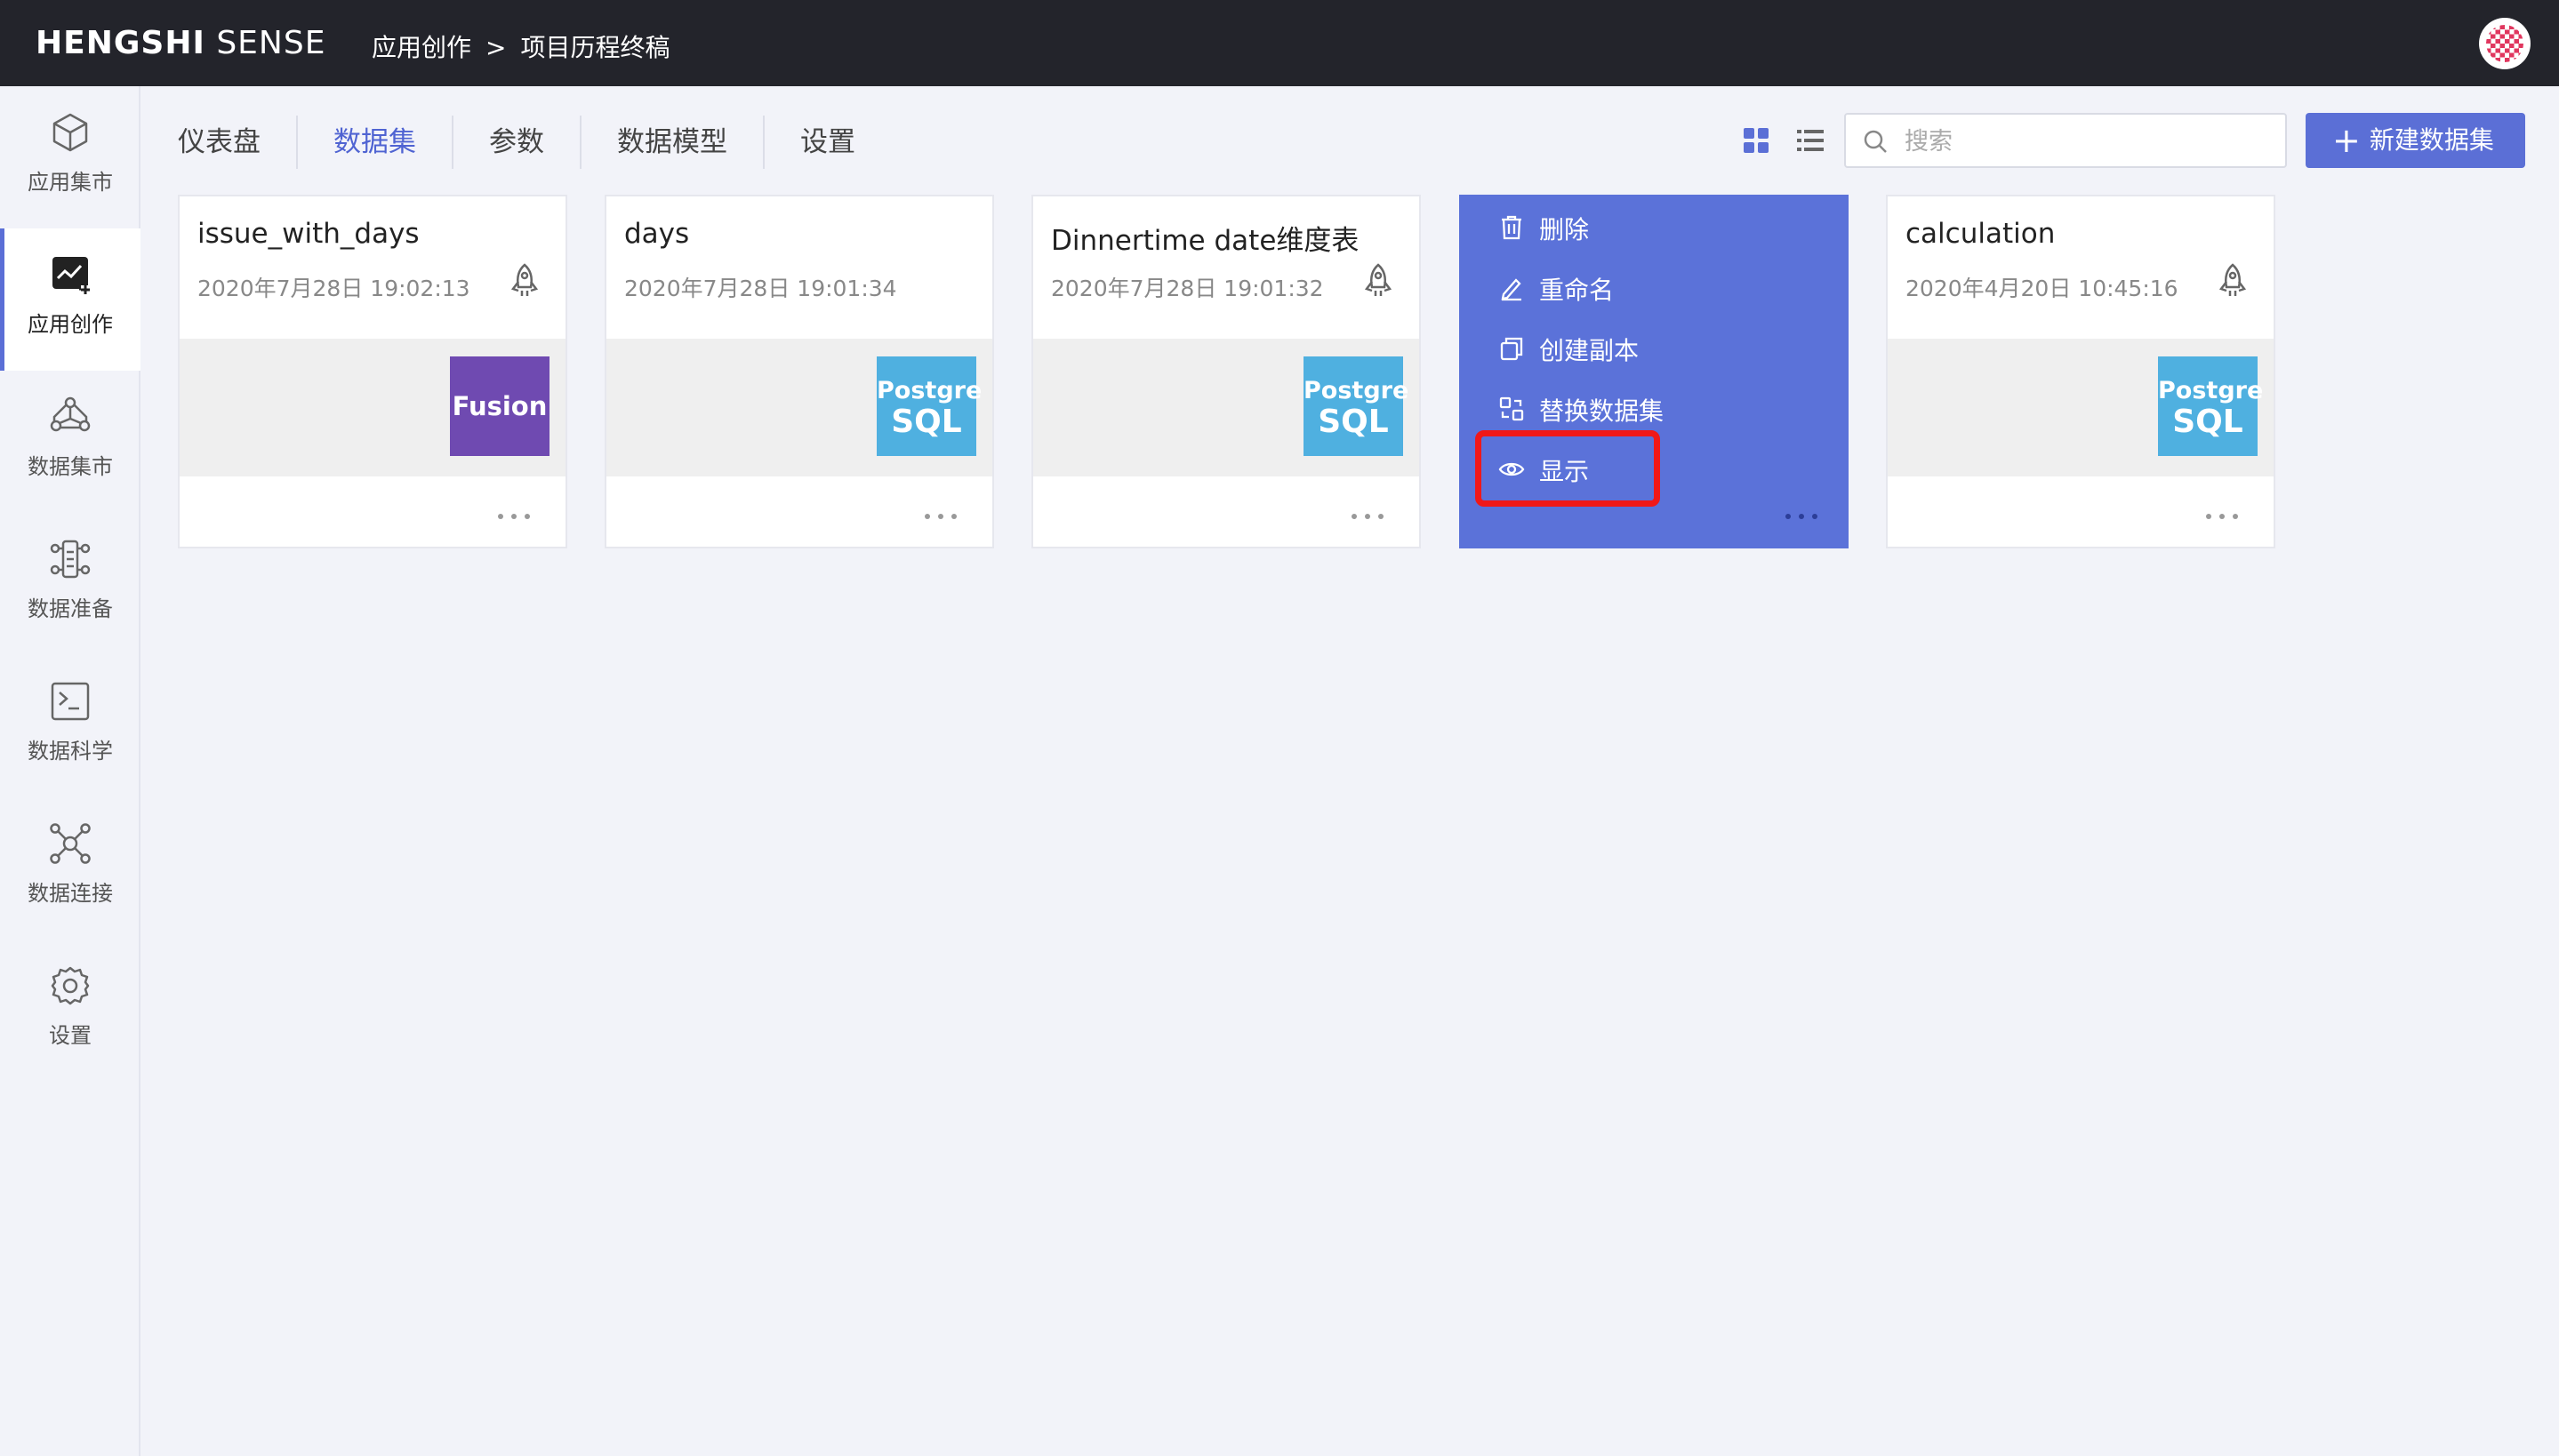  What do you see at coordinates (760, 288) in the screenshot?
I see `dataset-date: 2020年7月28日 19:01:34` at bounding box center [760, 288].